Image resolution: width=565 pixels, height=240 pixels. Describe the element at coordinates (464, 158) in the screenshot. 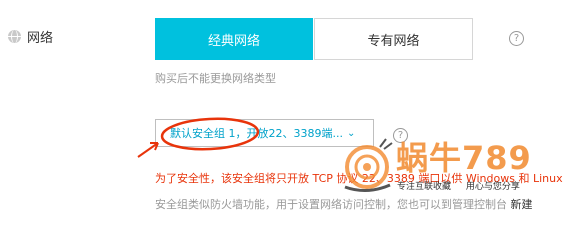

I see `watermark-title: 蜗牛789` at that location.